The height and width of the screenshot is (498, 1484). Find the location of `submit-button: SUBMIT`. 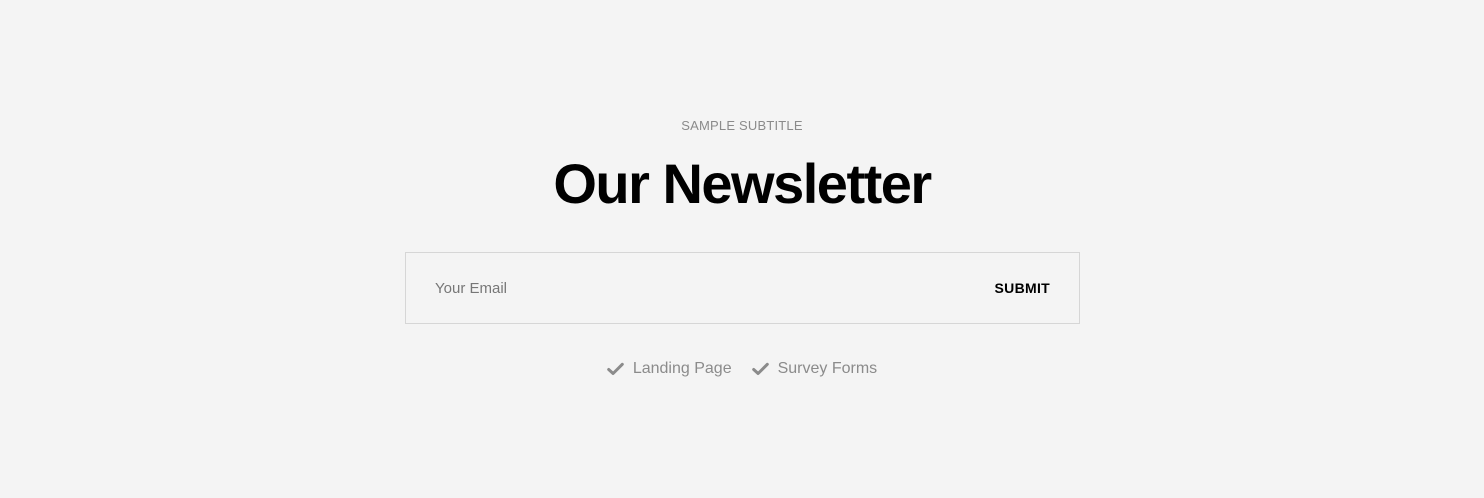

submit-button: SUBMIT is located at coordinates (1022, 288).